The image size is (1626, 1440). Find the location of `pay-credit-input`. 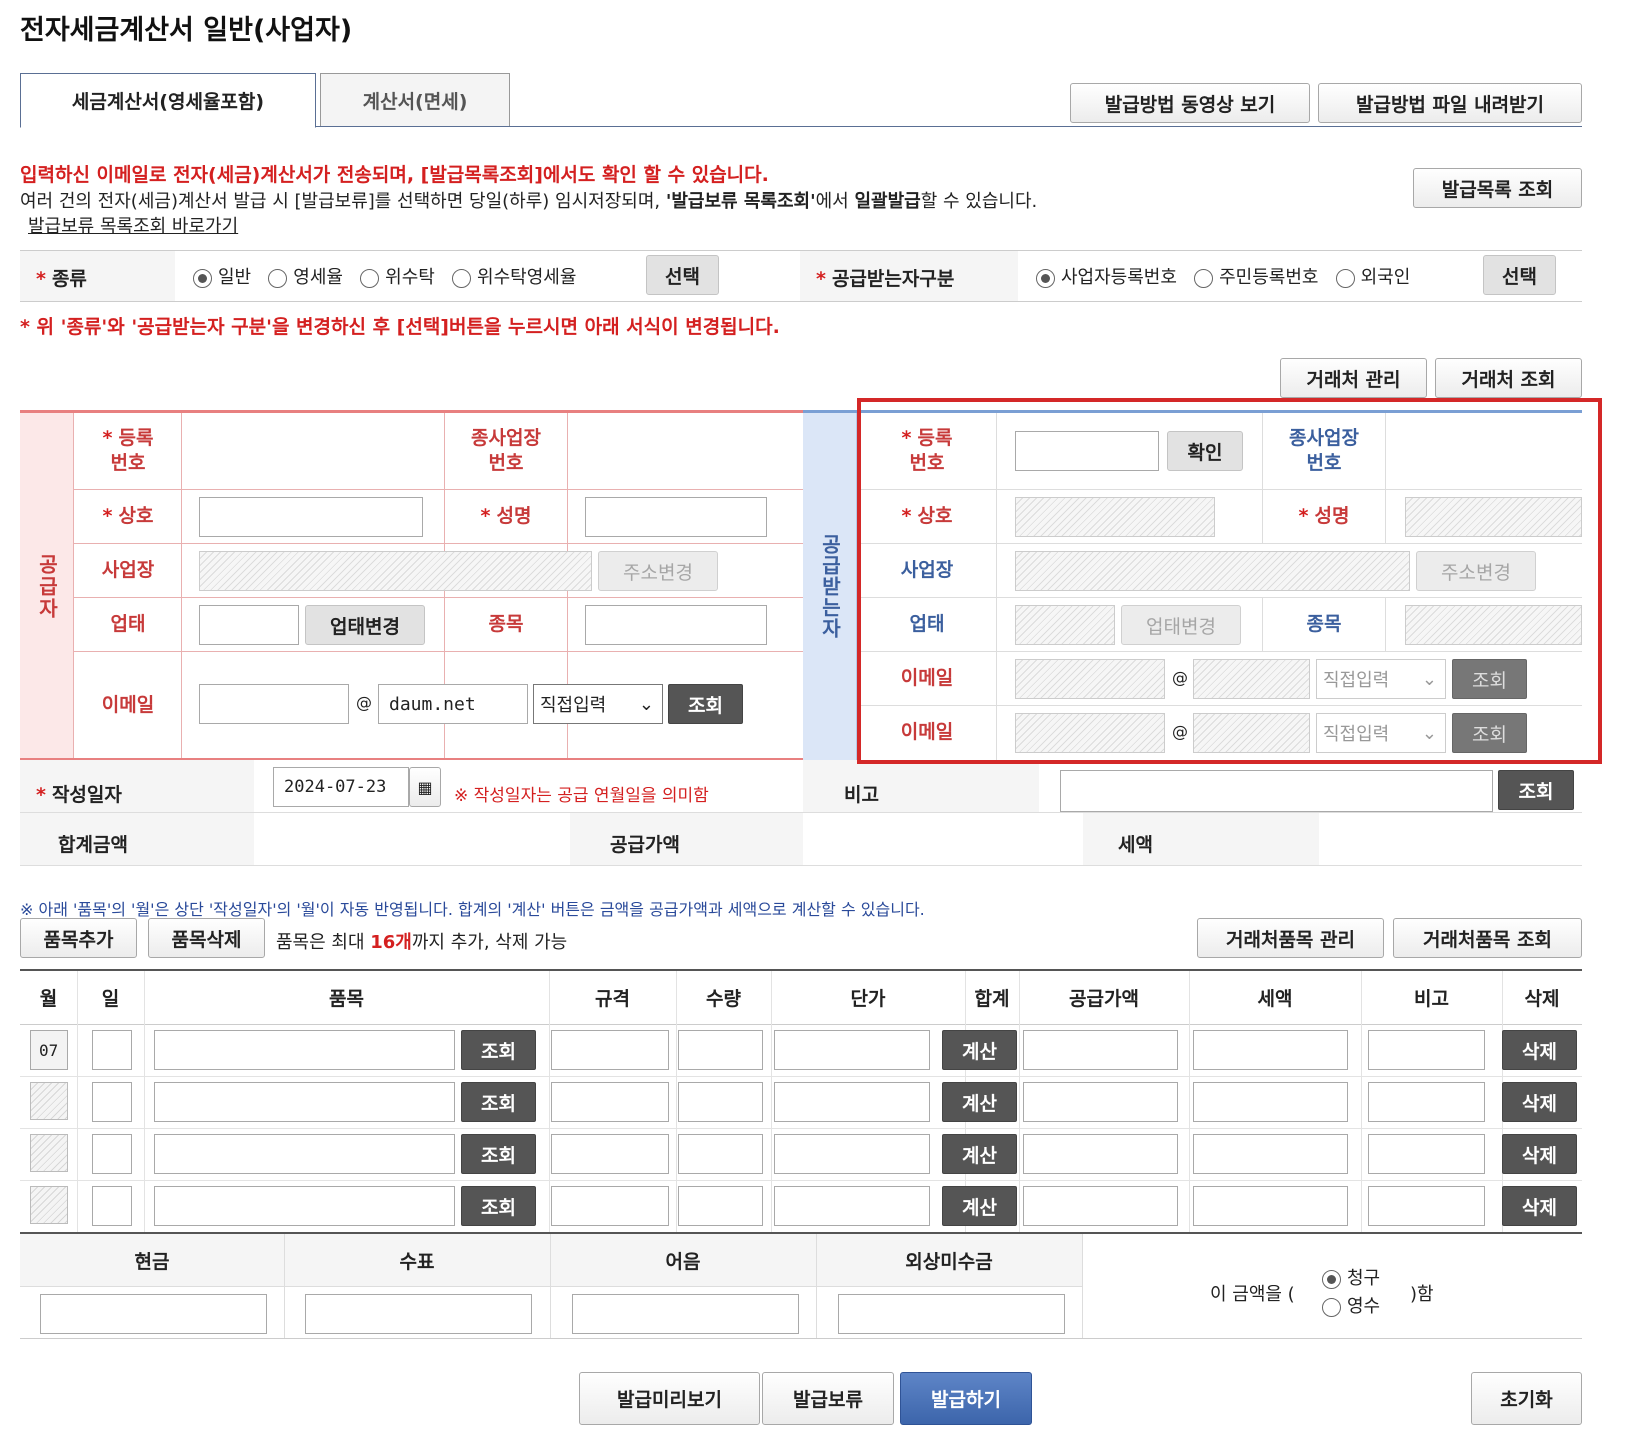

pay-credit-input is located at coordinates (951, 1314).